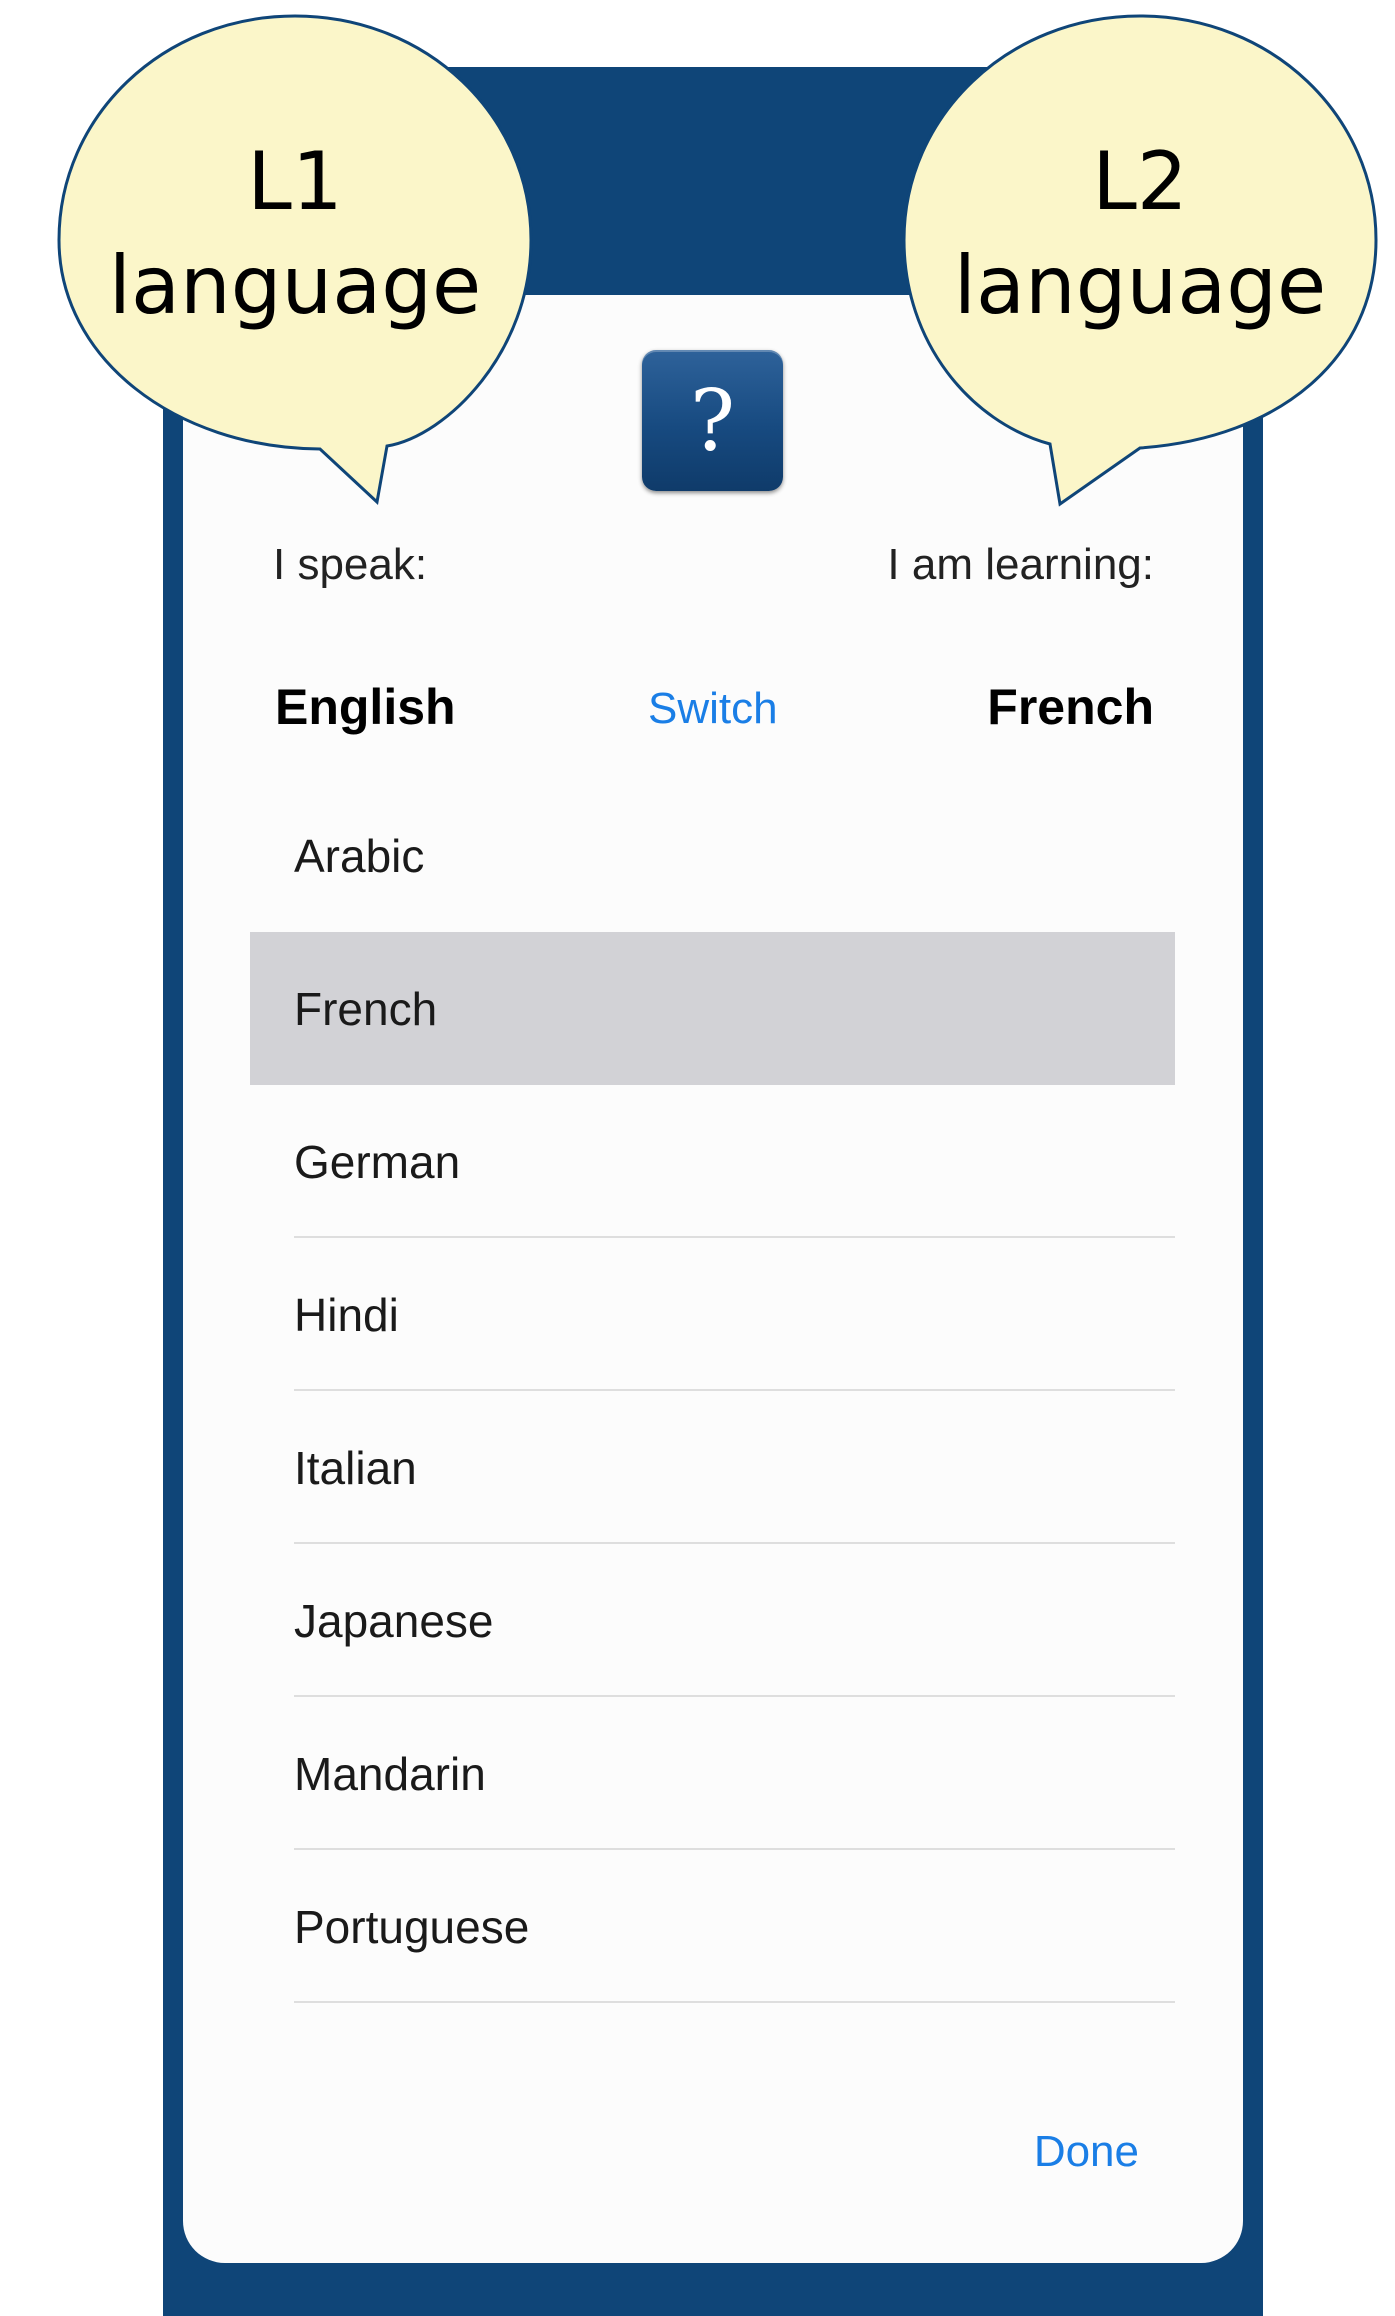 The width and height of the screenshot is (1395, 2316). Describe the element at coordinates (712, 1008) in the screenshot. I see `list-item-french: French` at that location.